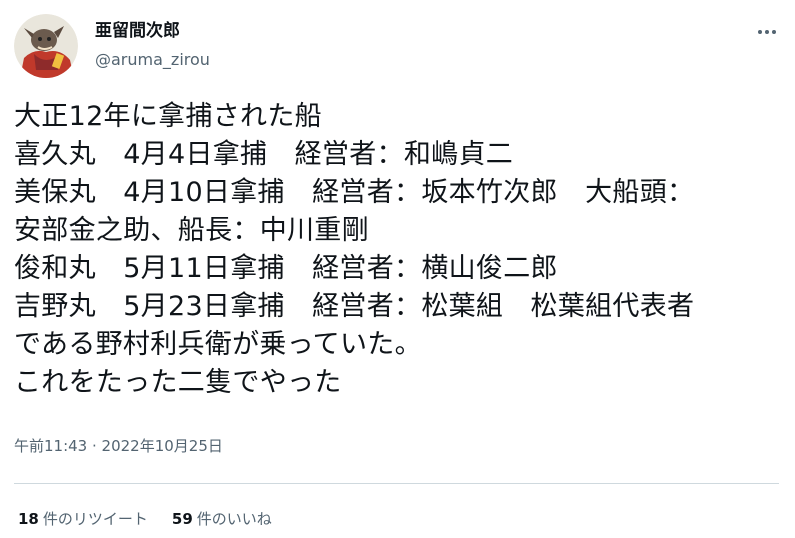 Image resolution: width=795 pixels, height=538 pixels. Describe the element at coordinates (354, 192) in the screenshot. I see `tweet-line: 美保丸 4月10日拿捕 経営者：坂本竹次郎 大船頭：` at that location.